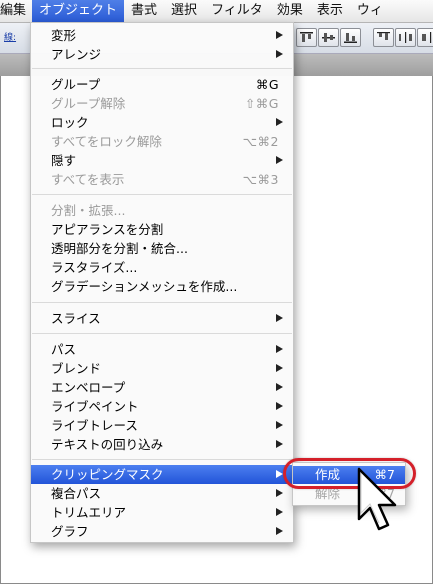 This screenshot has width=433, height=584. I want to click on align-top-icon, so click(306, 37).